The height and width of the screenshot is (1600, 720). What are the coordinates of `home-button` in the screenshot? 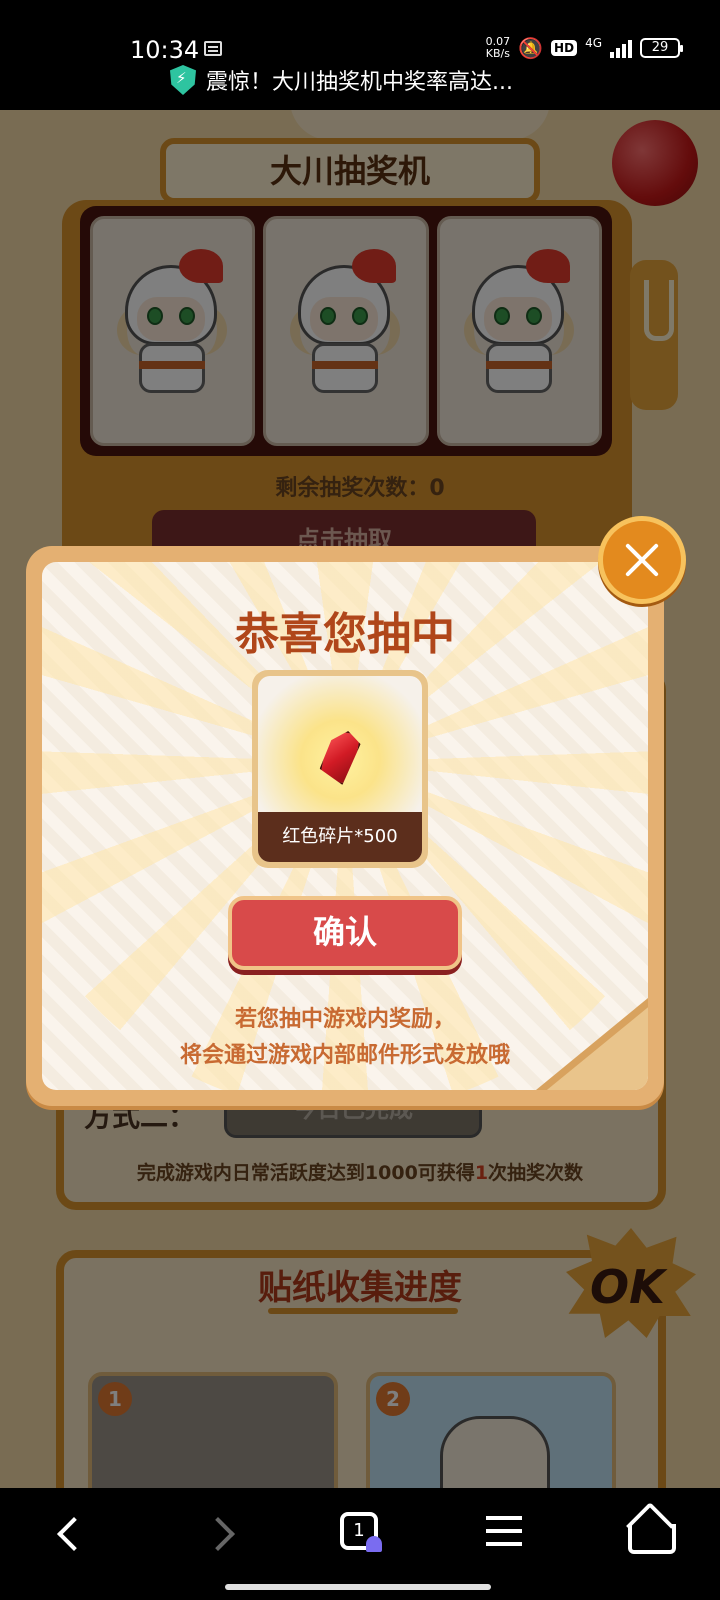 It's located at (648, 1534).